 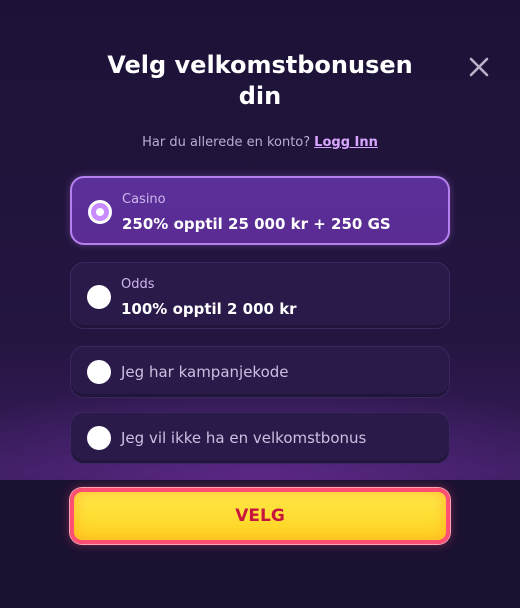 I want to click on close-icon, so click(x=479, y=67).